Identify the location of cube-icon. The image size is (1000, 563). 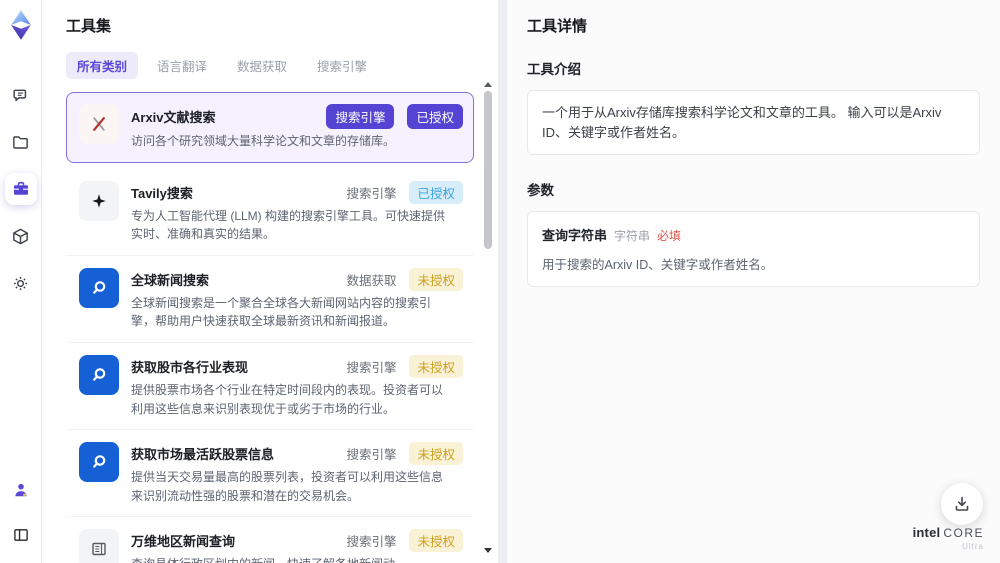
(20, 236).